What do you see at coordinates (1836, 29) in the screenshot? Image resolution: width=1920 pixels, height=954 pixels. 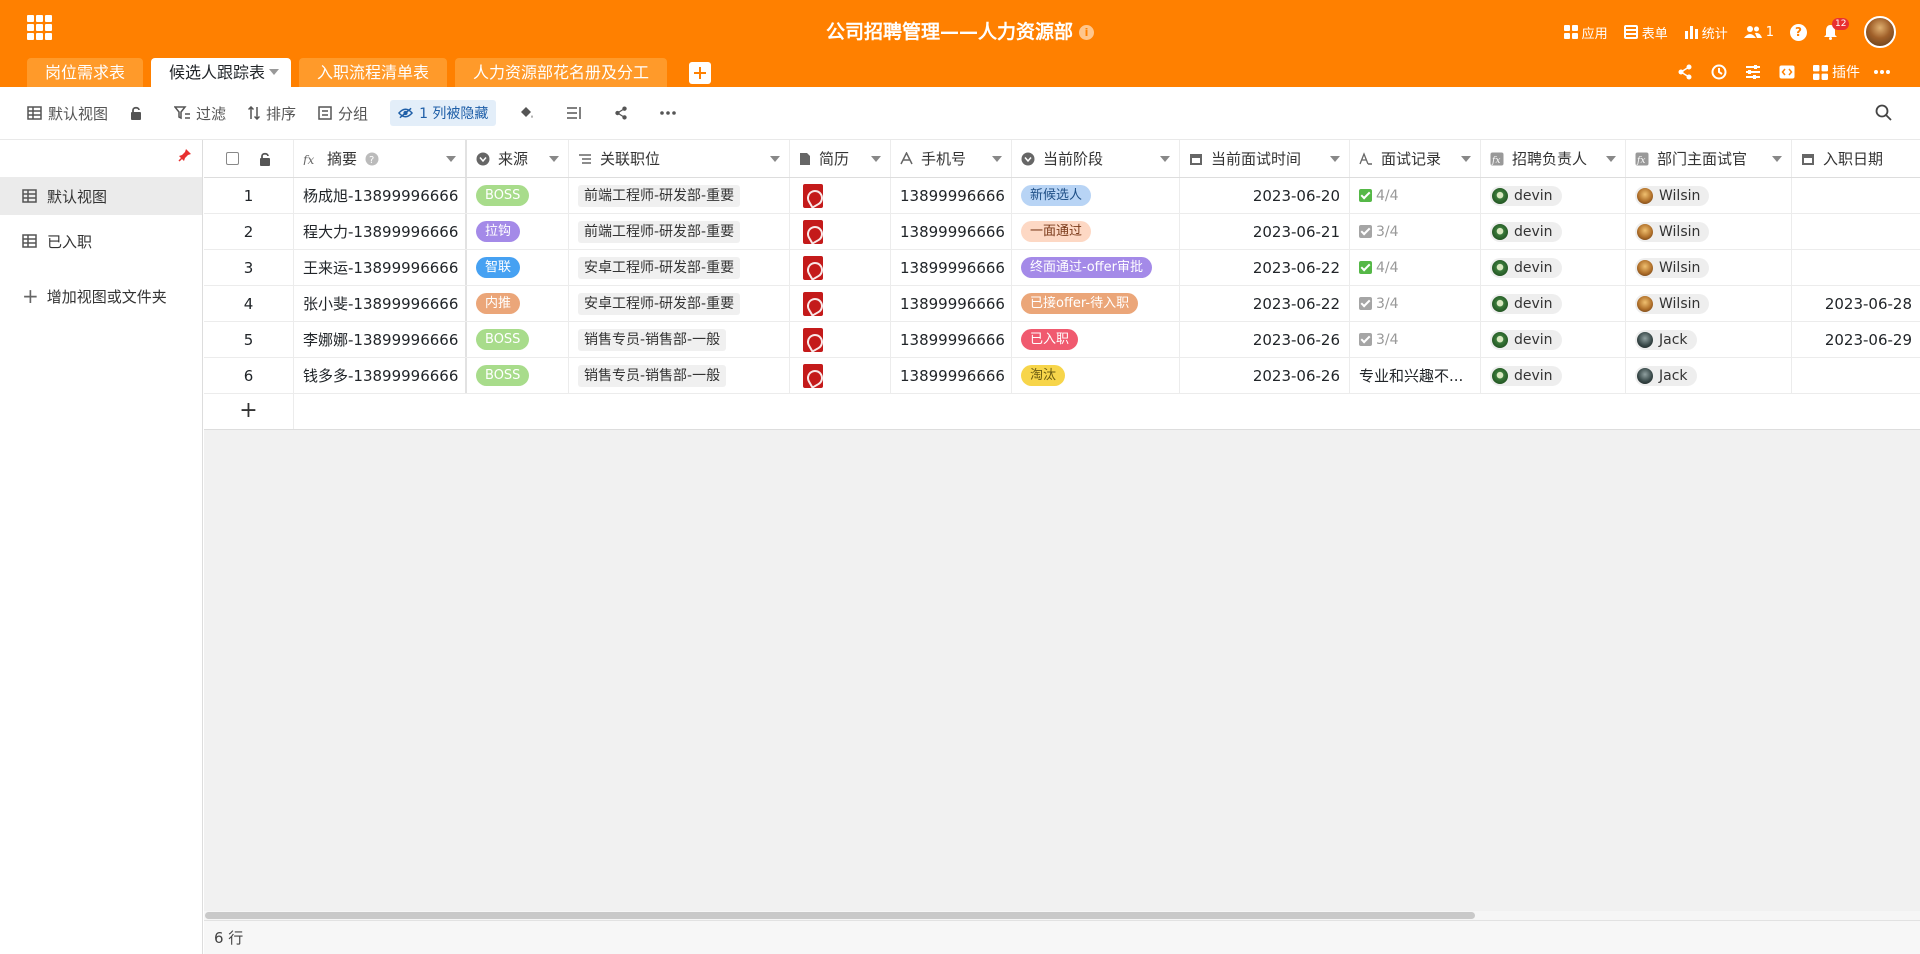 I see `notifications-button: 12` at bounding box center [1836, 29].